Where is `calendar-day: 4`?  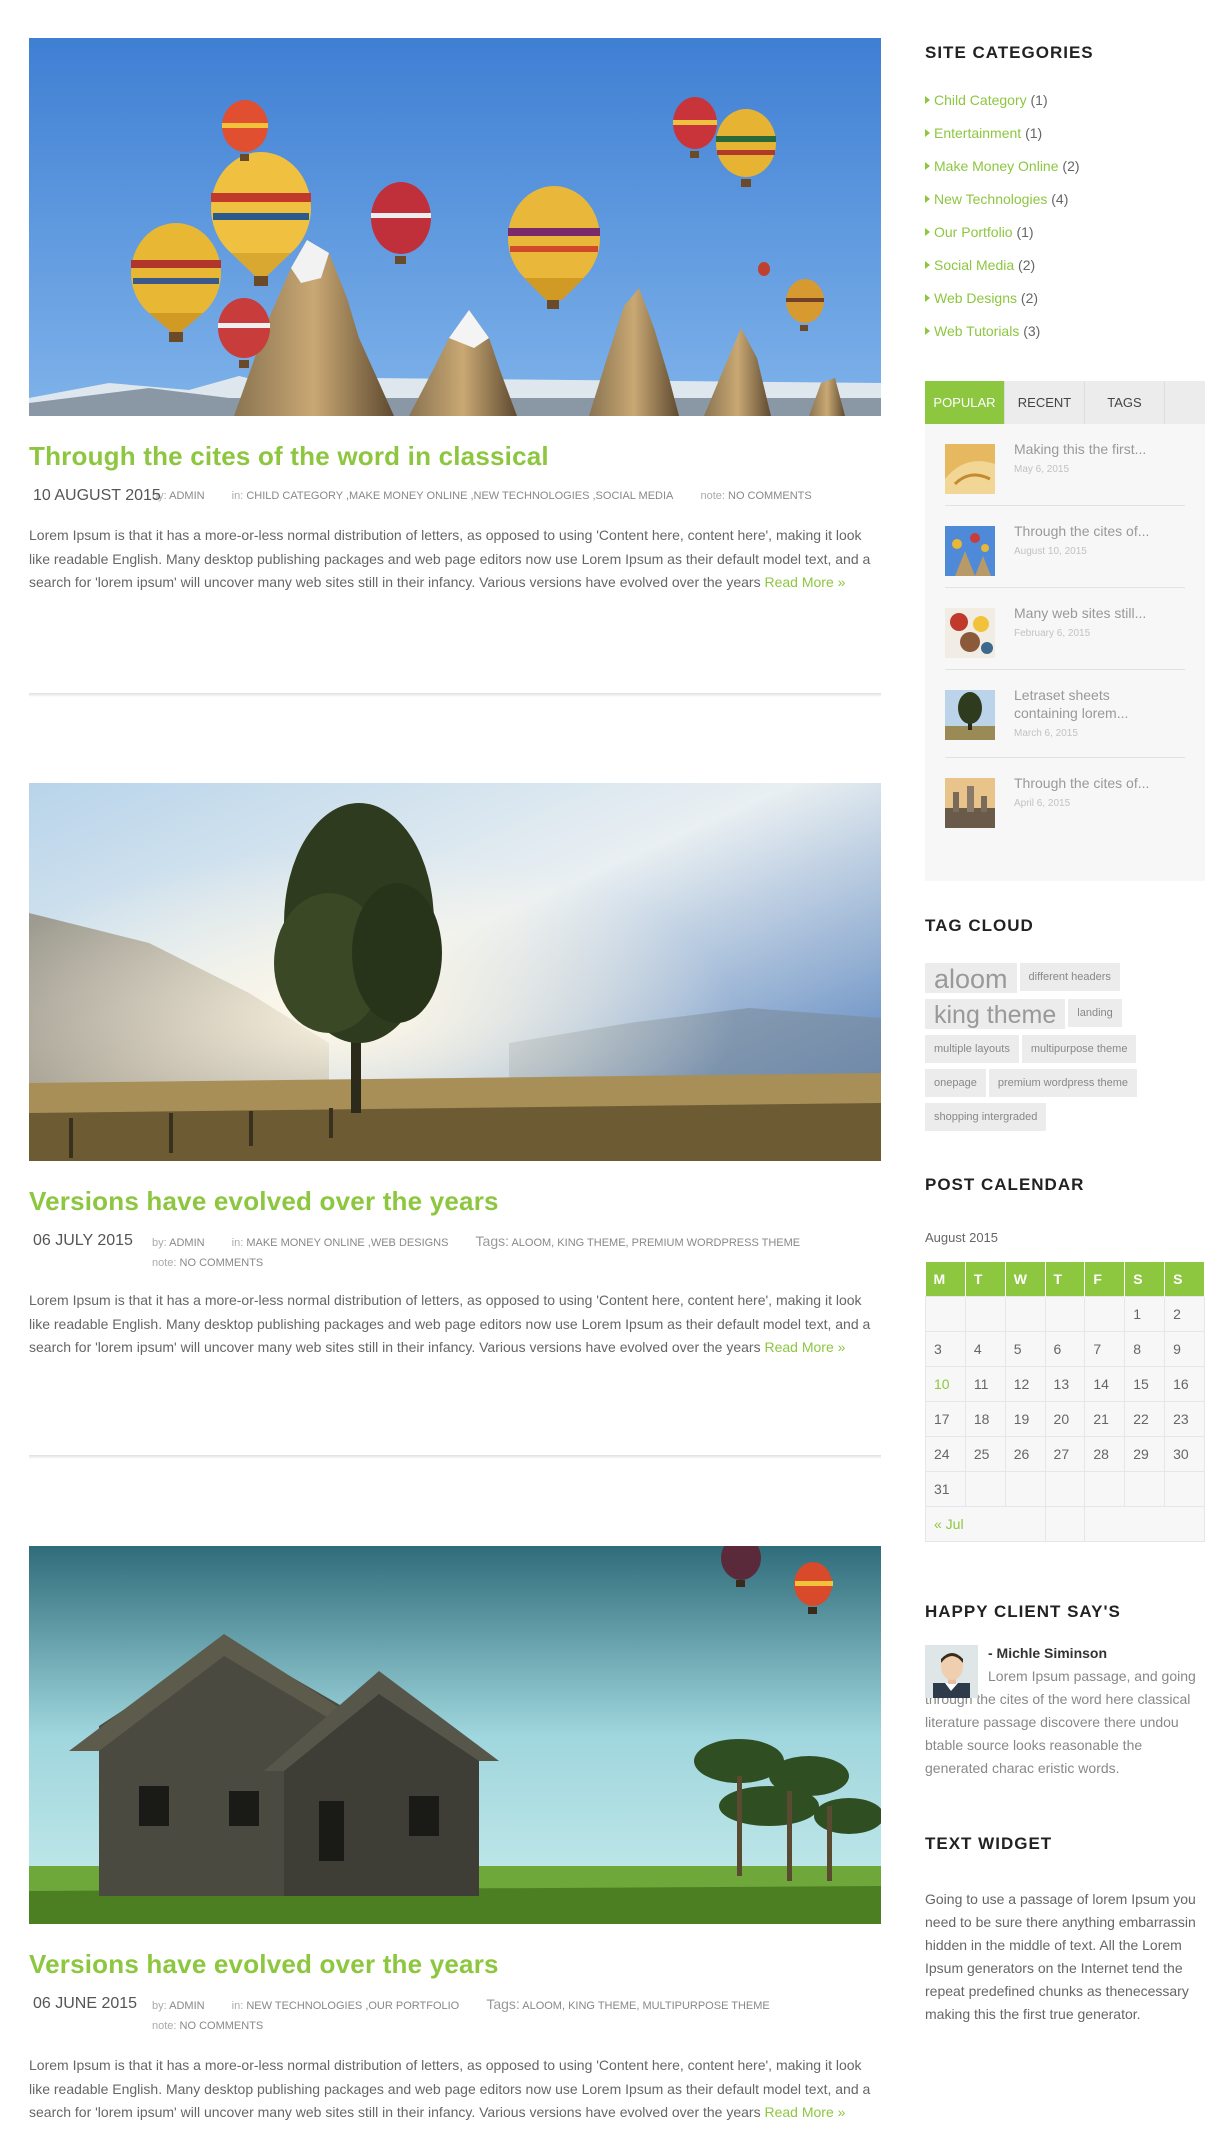
calendar-day: 4 is located at coordinates (985, 1348).